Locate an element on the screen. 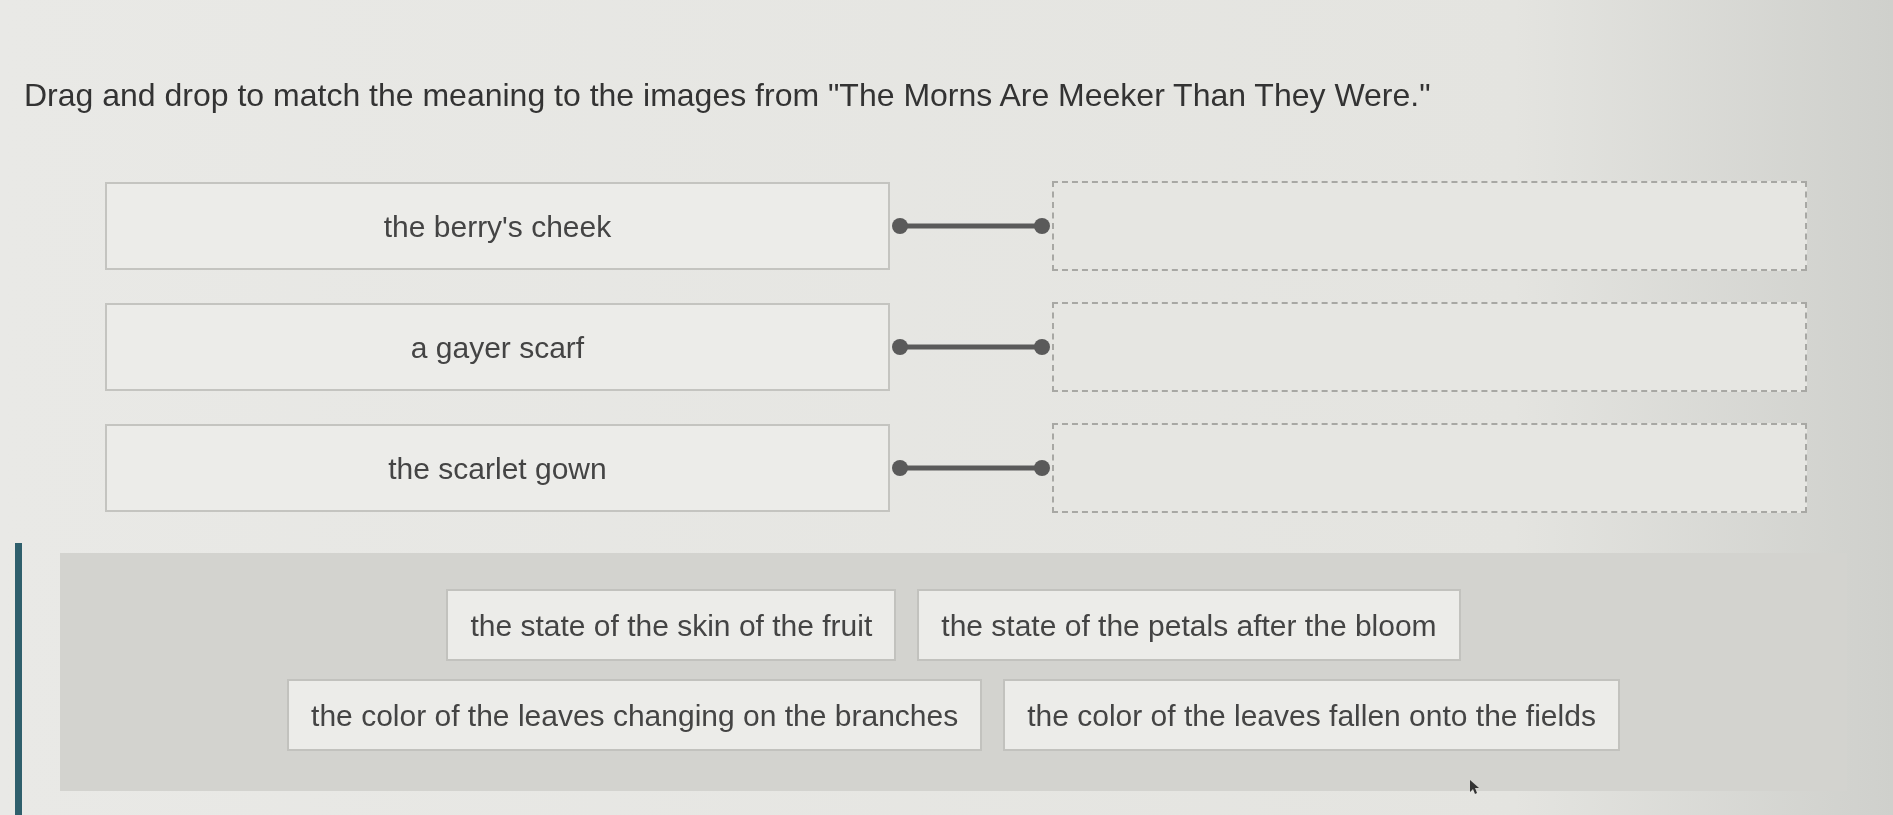 This screenshot has height=815, width=1893. answer-chip: the state of the petals after the bloom is located at coordinates (1189, 625).